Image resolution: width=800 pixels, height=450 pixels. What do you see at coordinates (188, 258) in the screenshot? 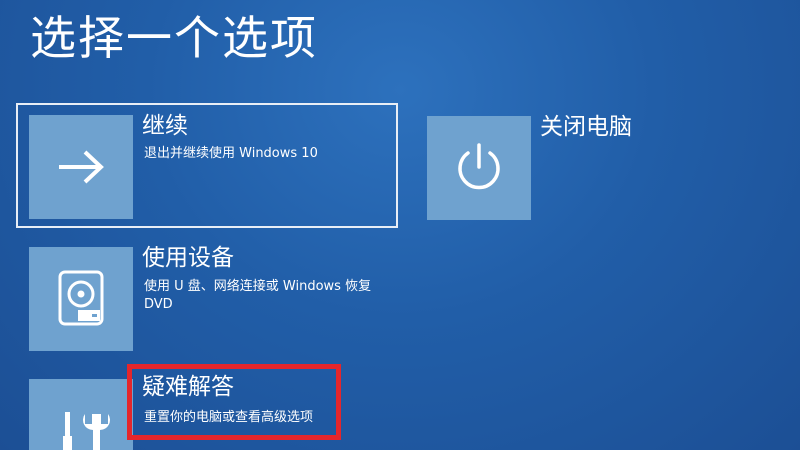
I see `use-device-title: 使用设备` at bounding box center [188, 258].